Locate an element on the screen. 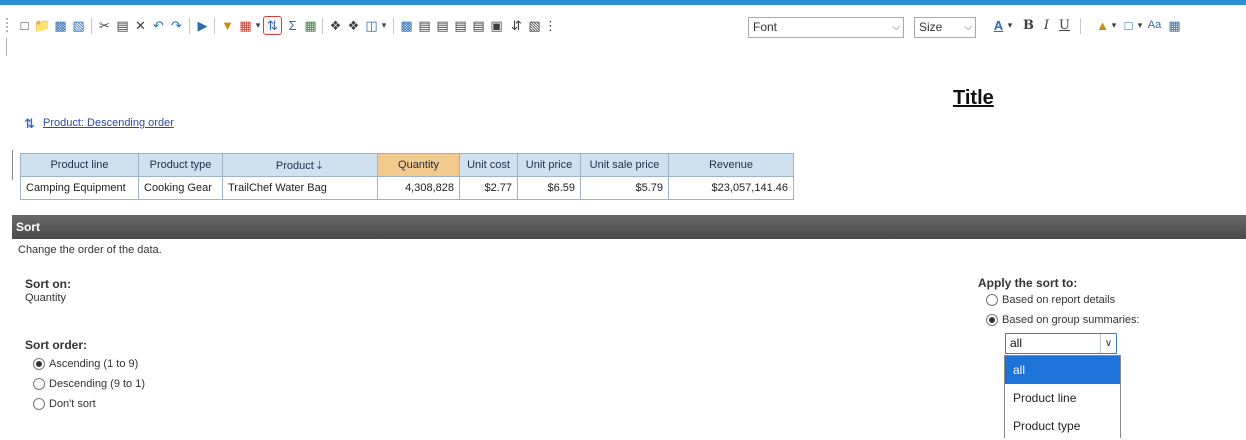 The height and width of the screenshot is (440, 1246). apply-group-summaries-radio: Based on group summaries: is located at coordinates (1063, 320).